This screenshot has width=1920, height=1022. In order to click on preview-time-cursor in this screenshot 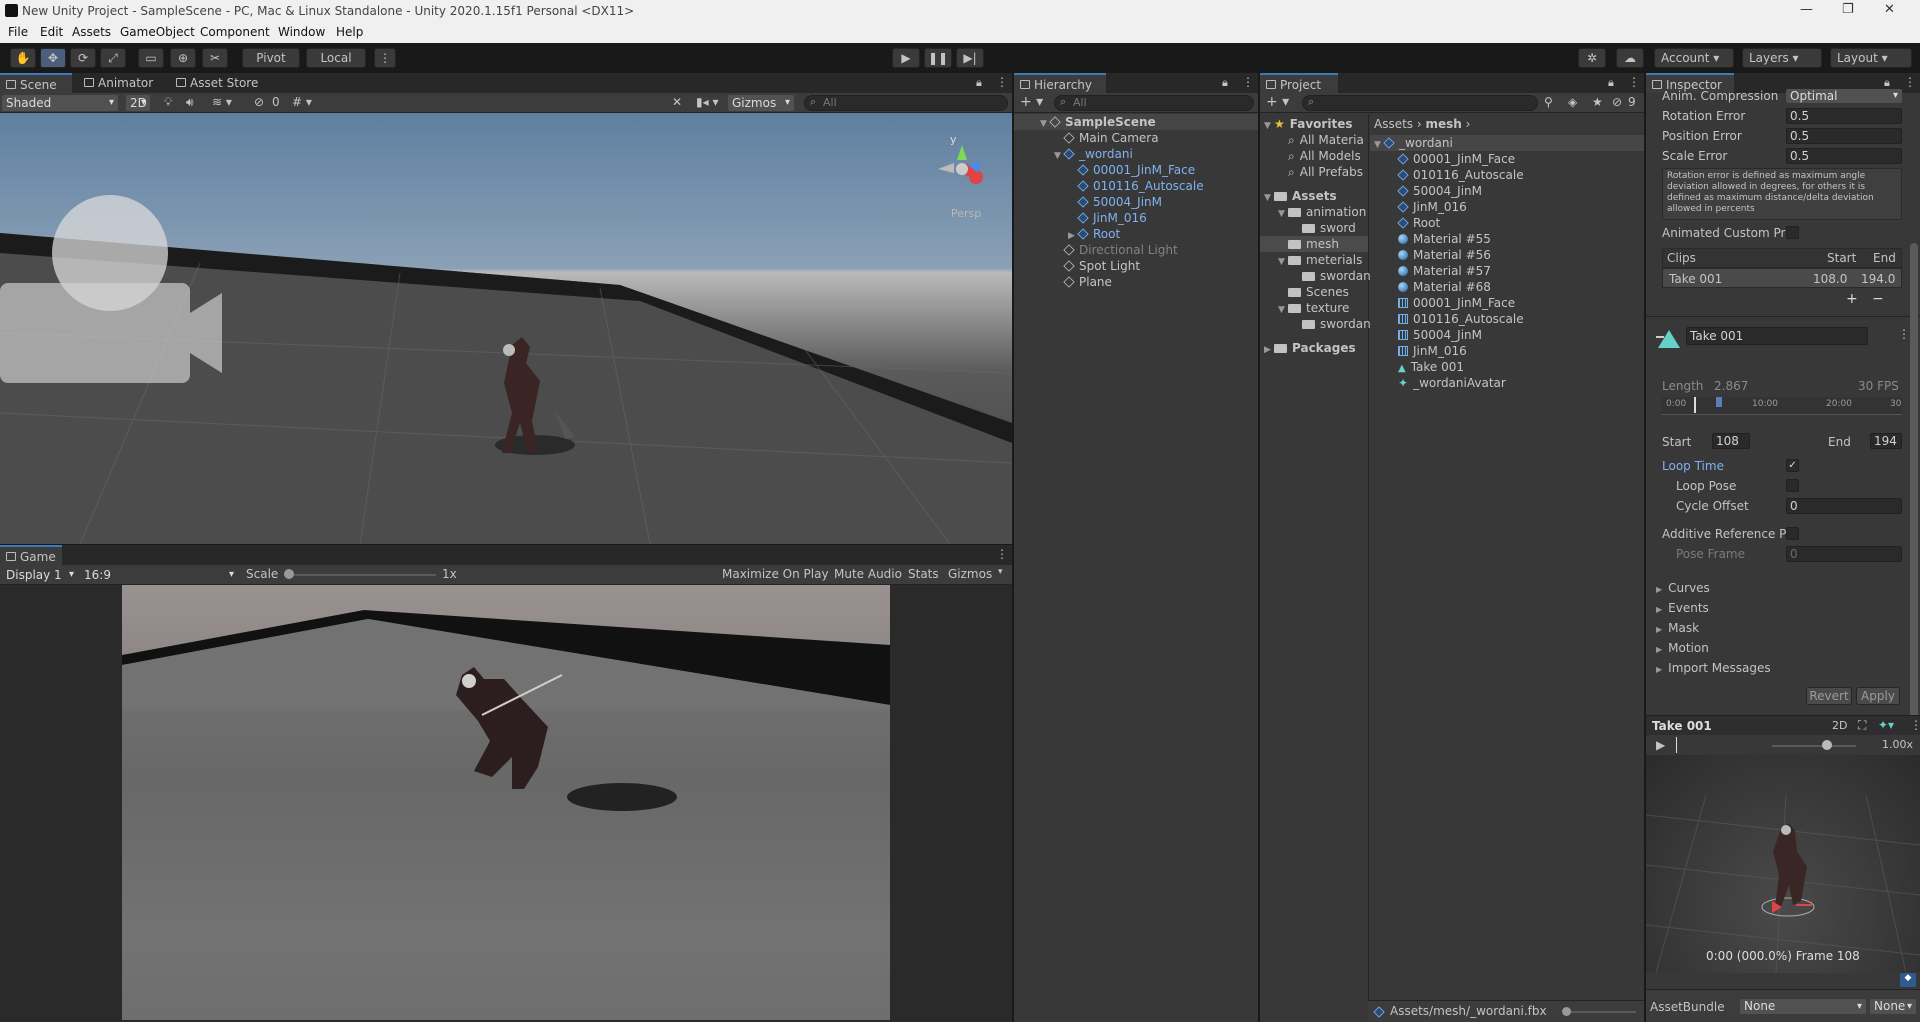, I will do `click(1676, 745)`.